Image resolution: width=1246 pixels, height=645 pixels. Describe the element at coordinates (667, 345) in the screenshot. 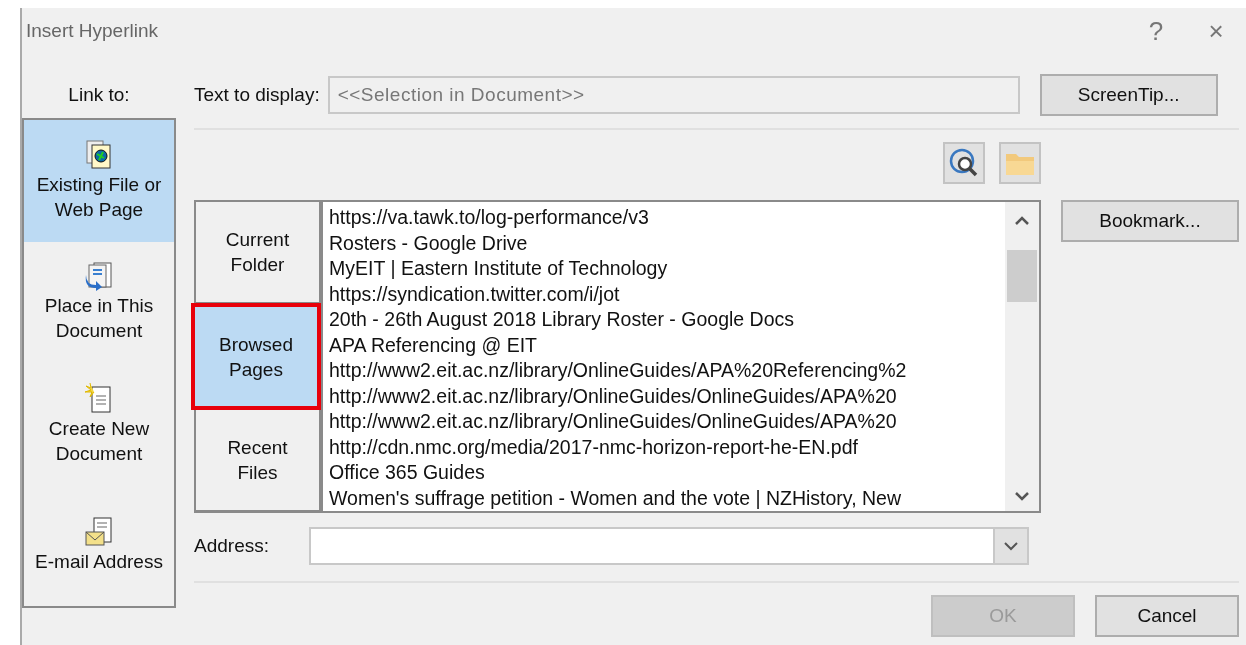

I see `list-item: APA Referencing @ EIT` at that location.